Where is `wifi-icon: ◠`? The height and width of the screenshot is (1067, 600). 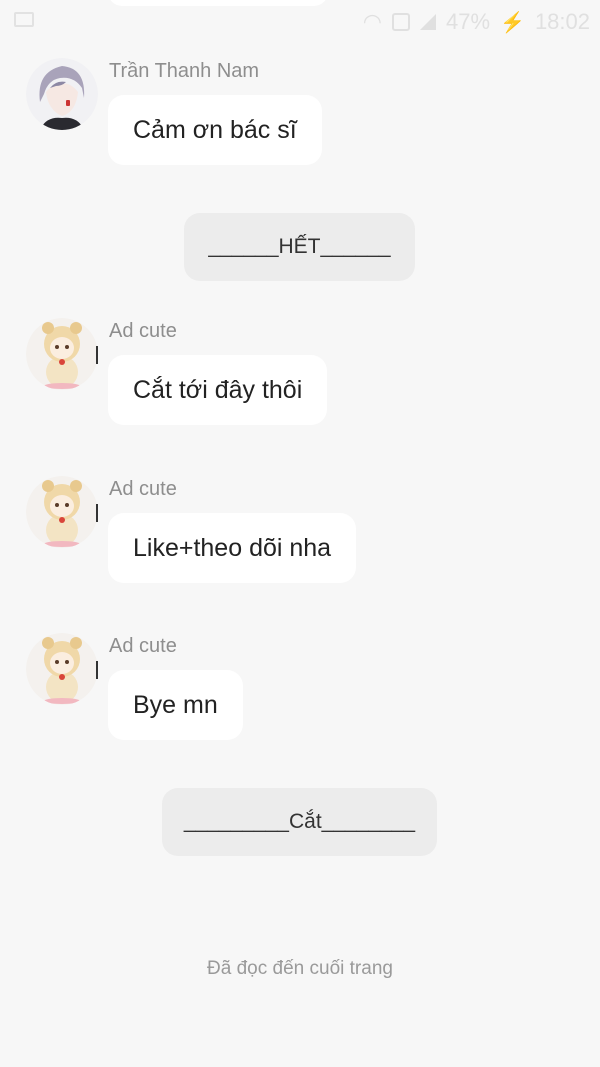
wifi-icon: ◠ is located at coordinates (372, 21).